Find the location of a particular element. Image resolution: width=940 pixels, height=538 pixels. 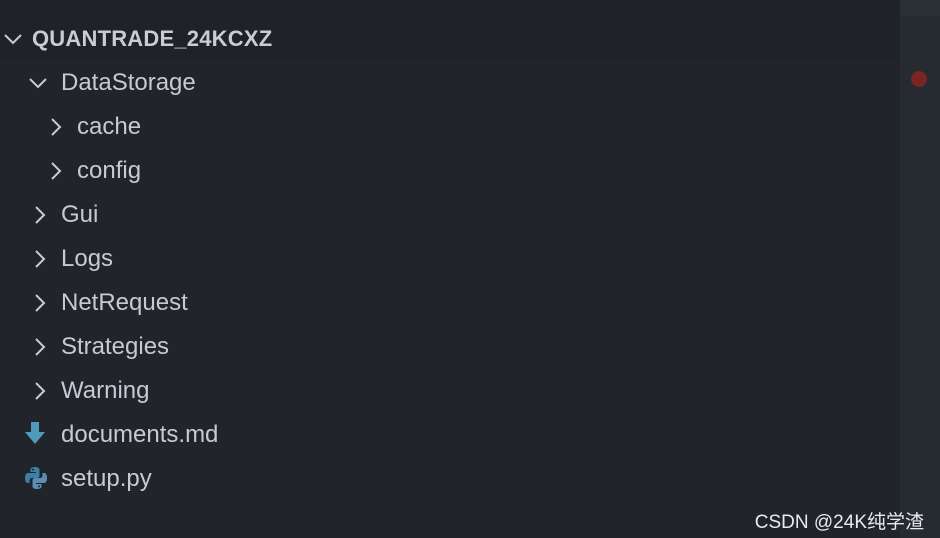

watermark: CSDN @24K纯学渣 is located at coordinates (839, 522).